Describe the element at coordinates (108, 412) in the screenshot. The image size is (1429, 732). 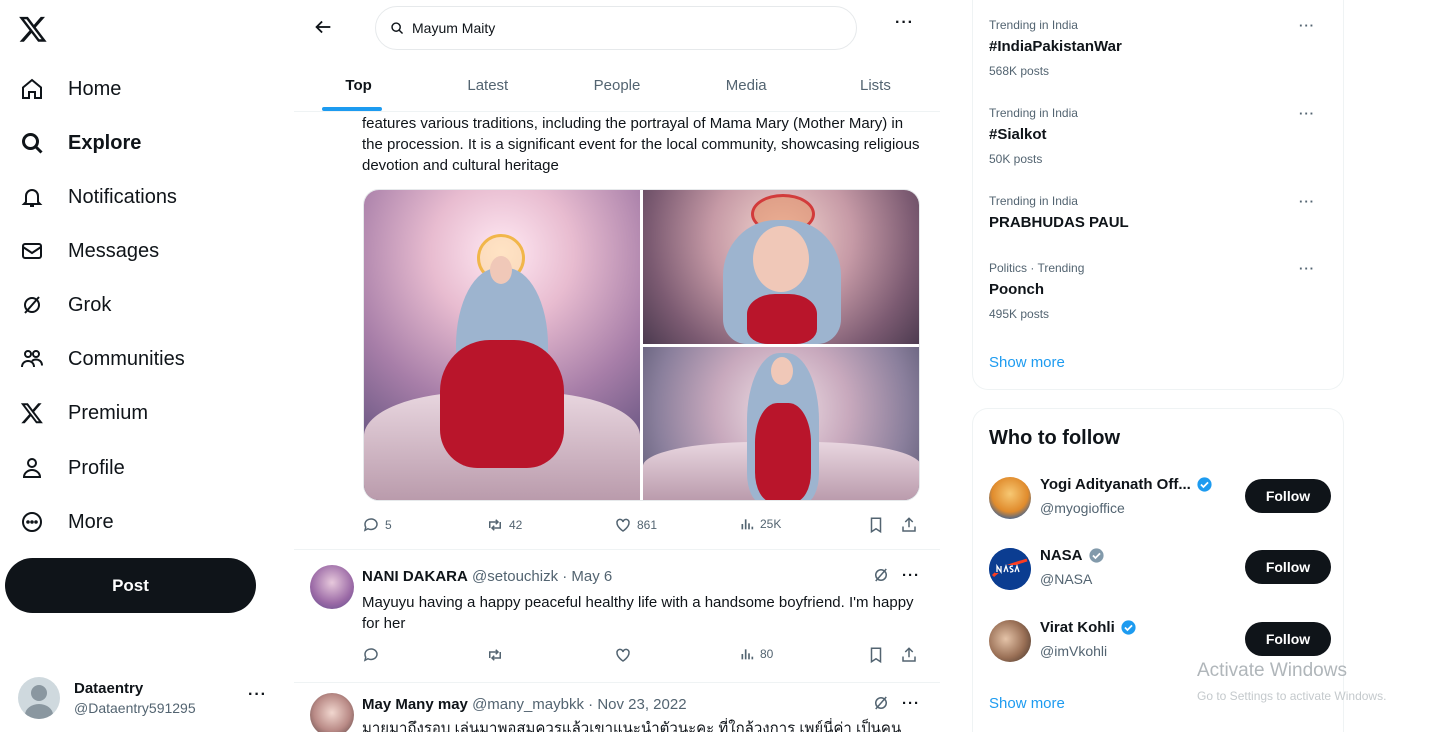
I see `nav-label: Premium` at that location.